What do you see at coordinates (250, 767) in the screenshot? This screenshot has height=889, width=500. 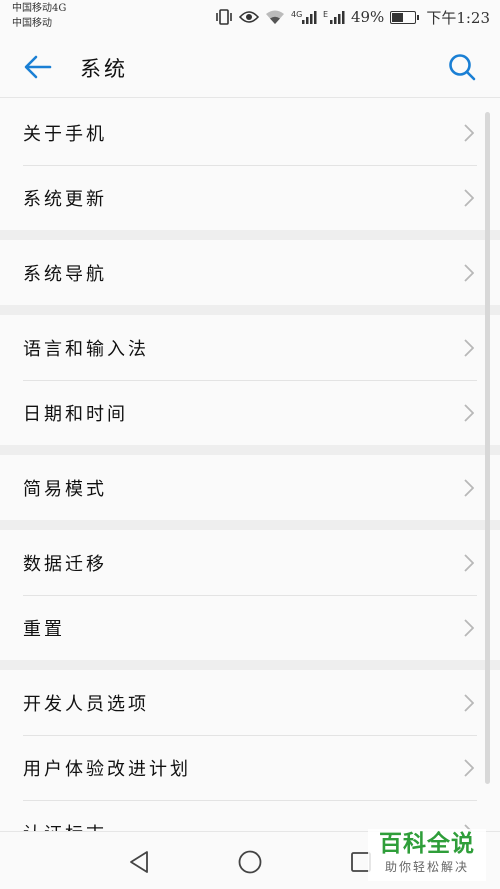 I see `settings-item-user-experience: 用户体验改进计划` at bounding box center [250, 767].